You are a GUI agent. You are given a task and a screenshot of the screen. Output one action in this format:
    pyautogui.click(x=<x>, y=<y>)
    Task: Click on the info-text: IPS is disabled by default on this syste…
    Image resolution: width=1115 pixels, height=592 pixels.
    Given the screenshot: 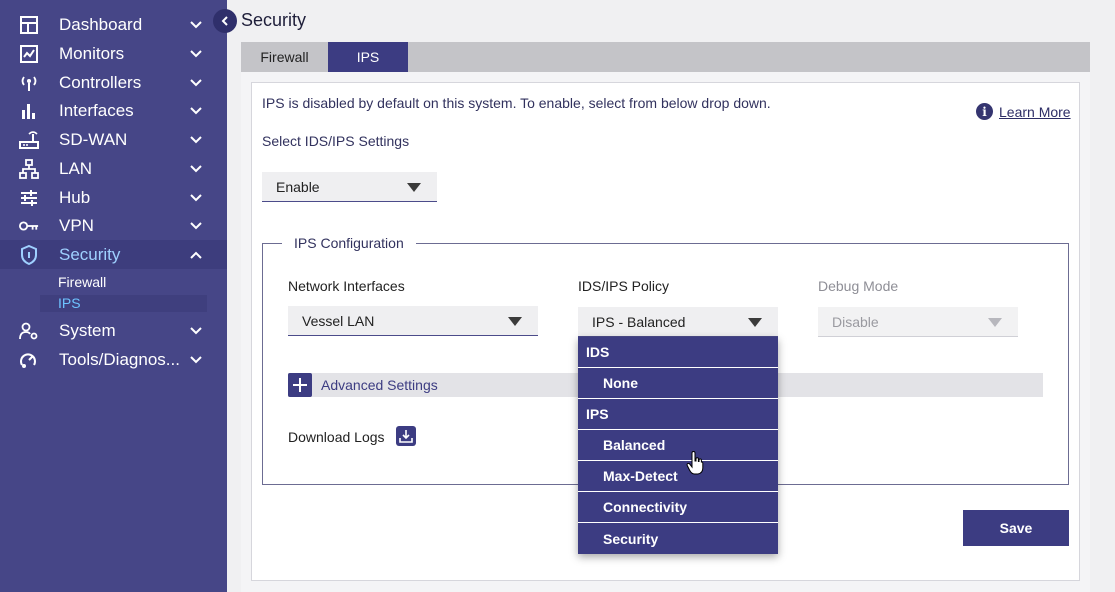 What is the action you would take?
    pyautogui.click(x=516, y=103)
    